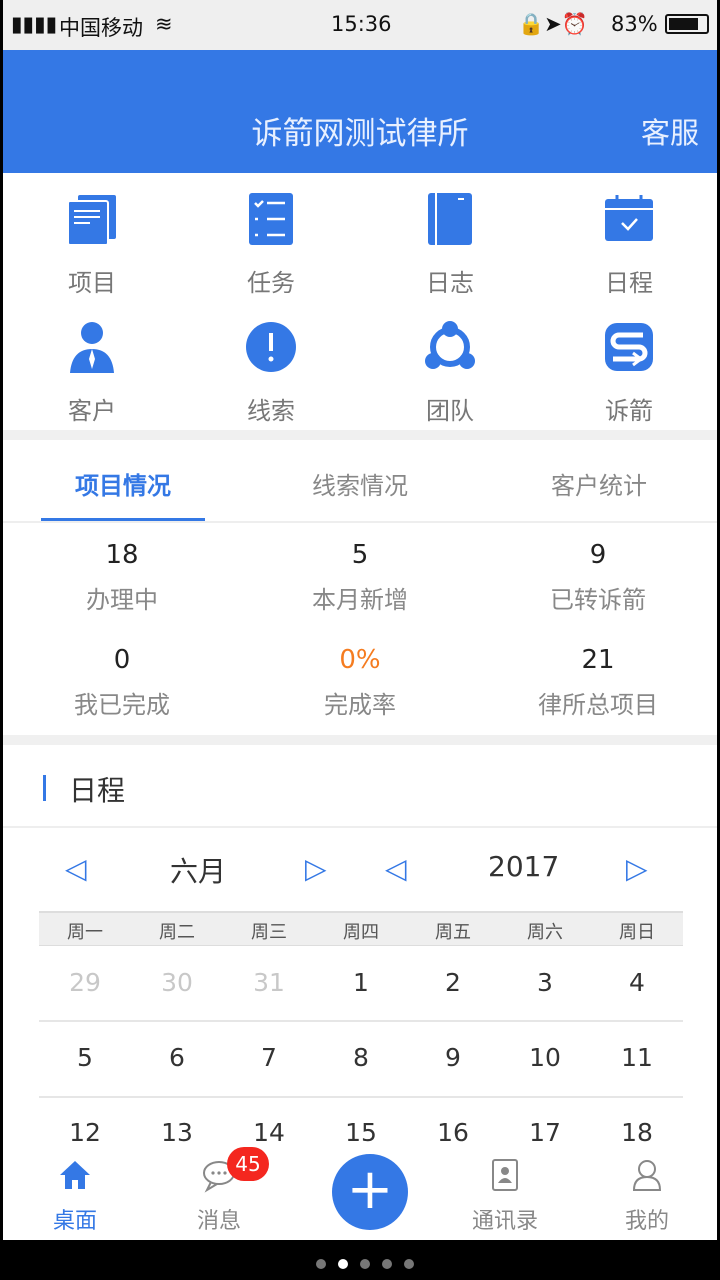 The height and width of the screenshot is (1280, 720). What do you see at coordinates (453, 932) in the screenshot?
I see `weekday-label: 周五` at bounding box center [453, 932].